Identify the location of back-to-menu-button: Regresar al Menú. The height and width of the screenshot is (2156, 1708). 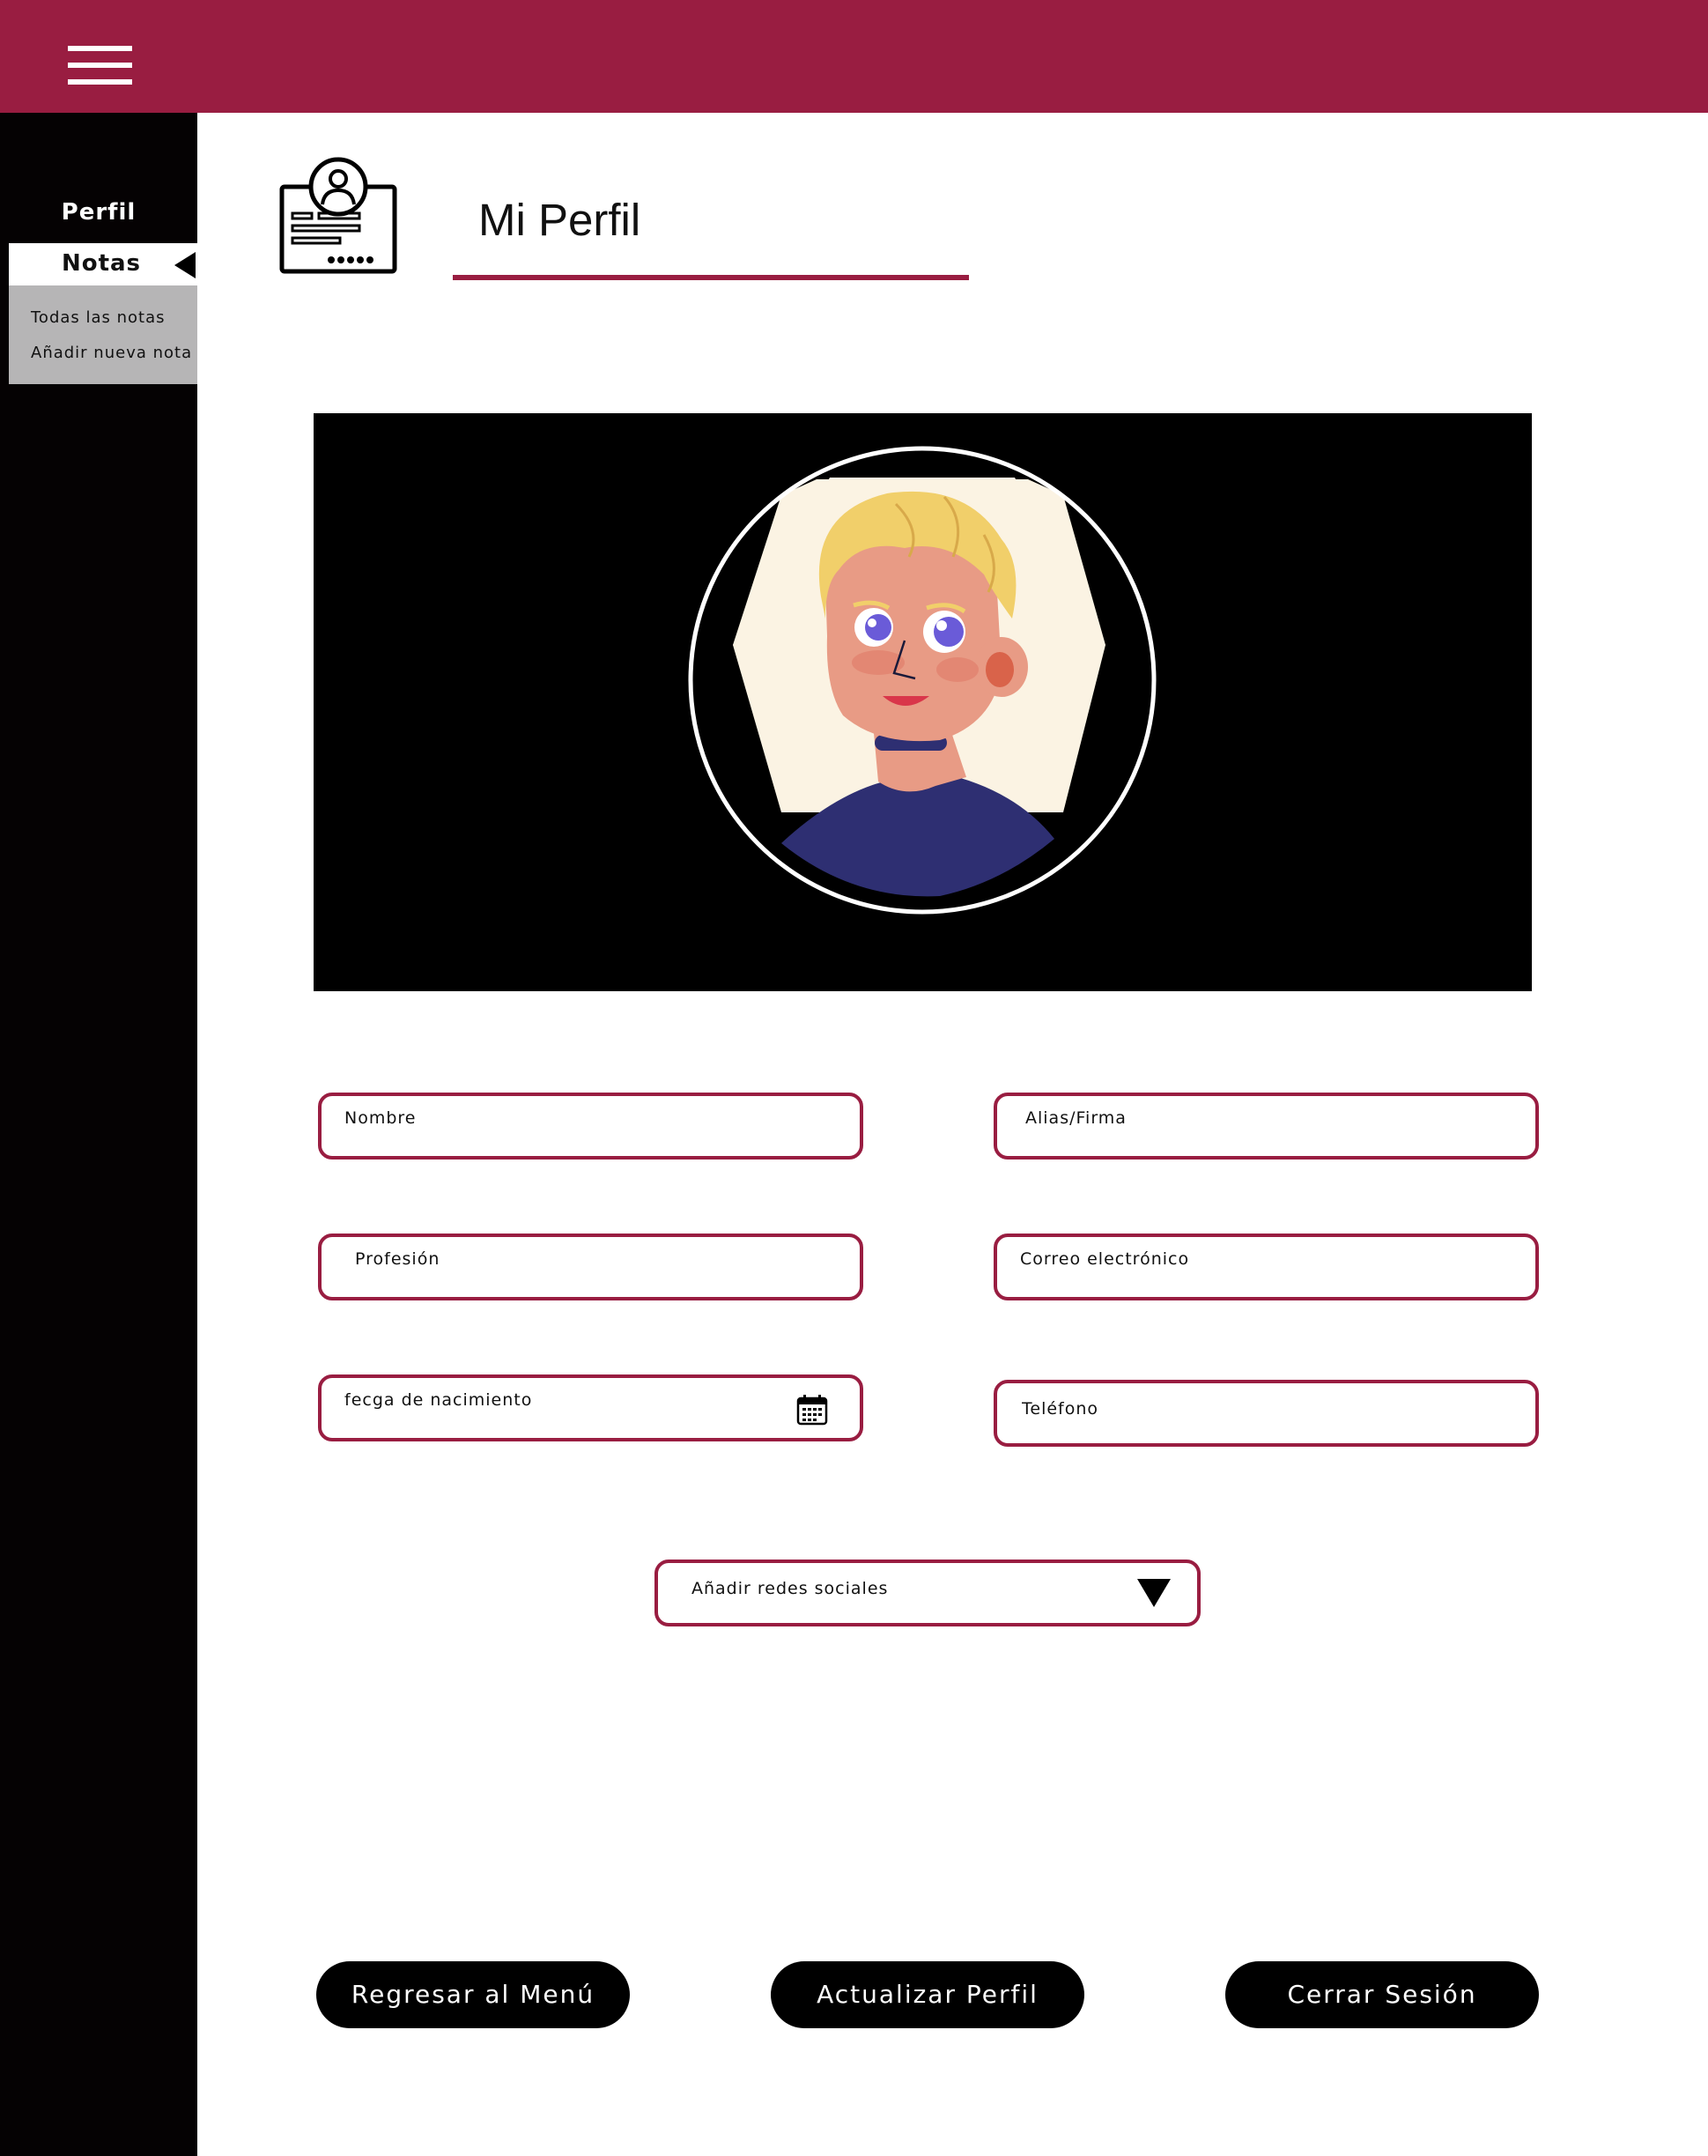
(473, 1995).